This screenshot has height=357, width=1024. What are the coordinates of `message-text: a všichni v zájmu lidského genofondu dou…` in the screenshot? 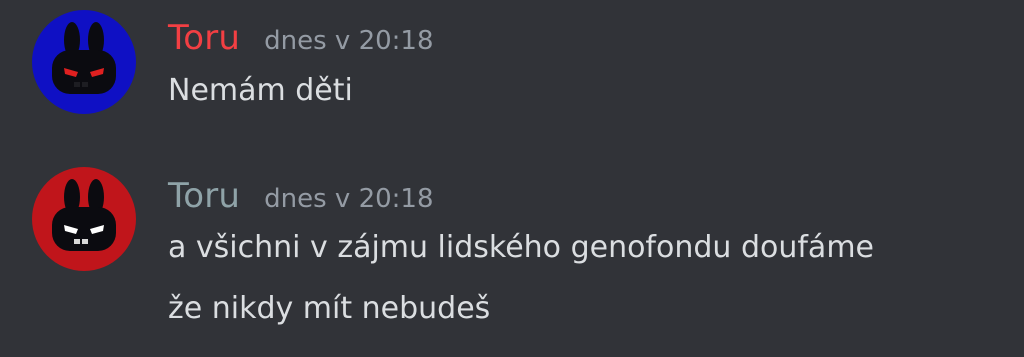 It's located at (521, 247).